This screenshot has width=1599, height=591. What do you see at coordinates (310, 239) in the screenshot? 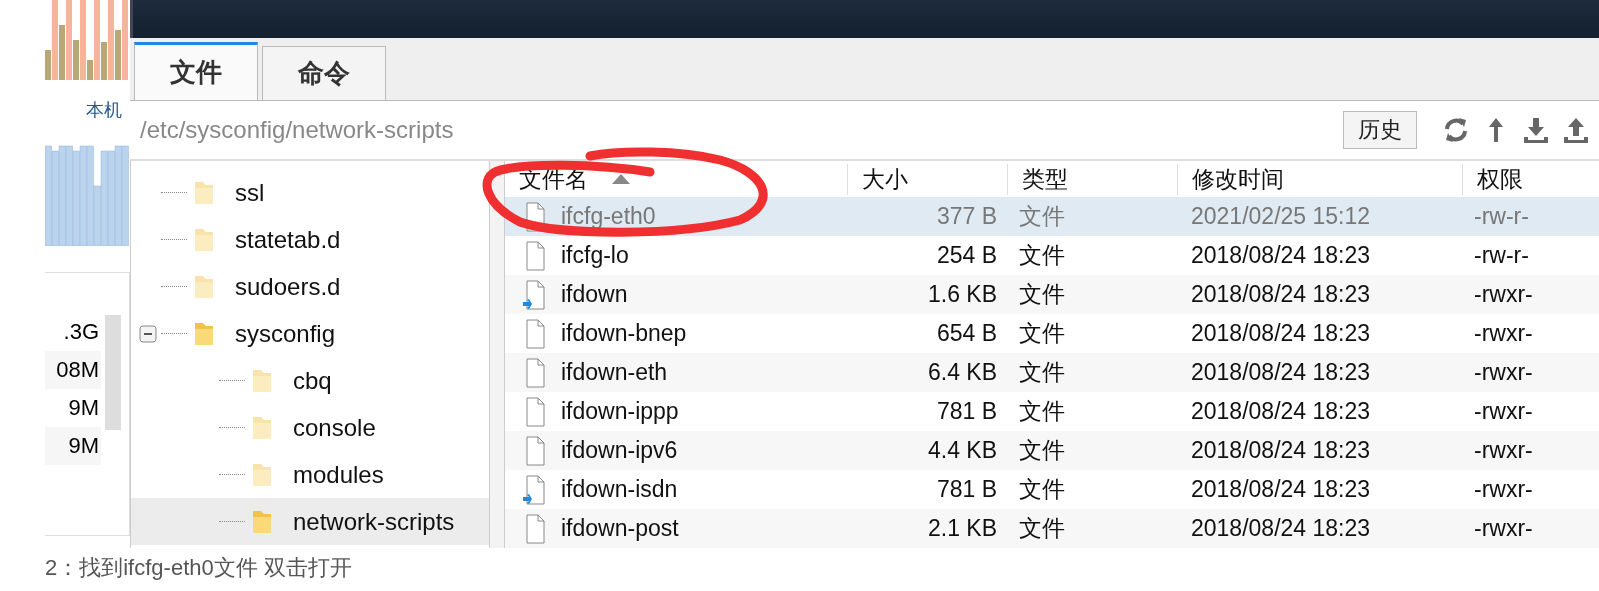
I see `tree-item: statetab.d` at bounding box center [310, 239].